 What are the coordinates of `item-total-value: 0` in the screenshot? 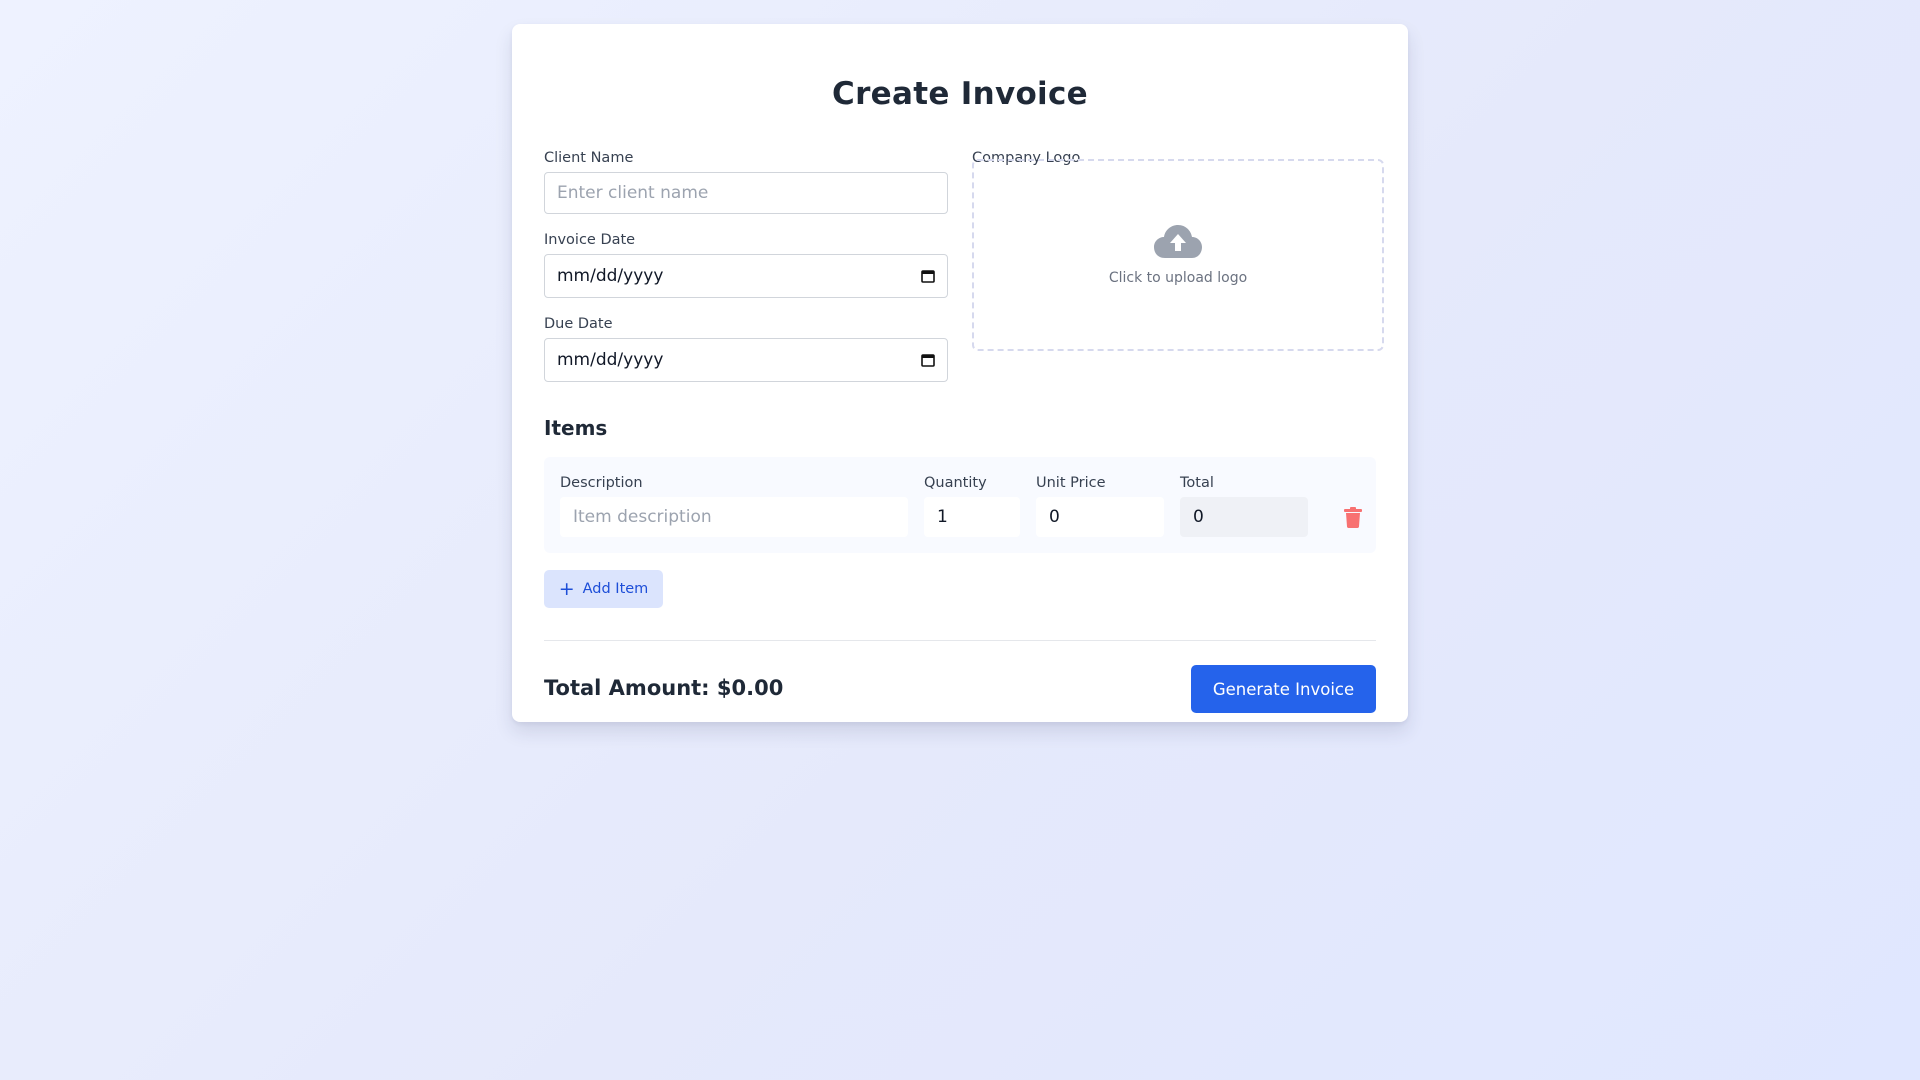 It's located at (1198, 517).